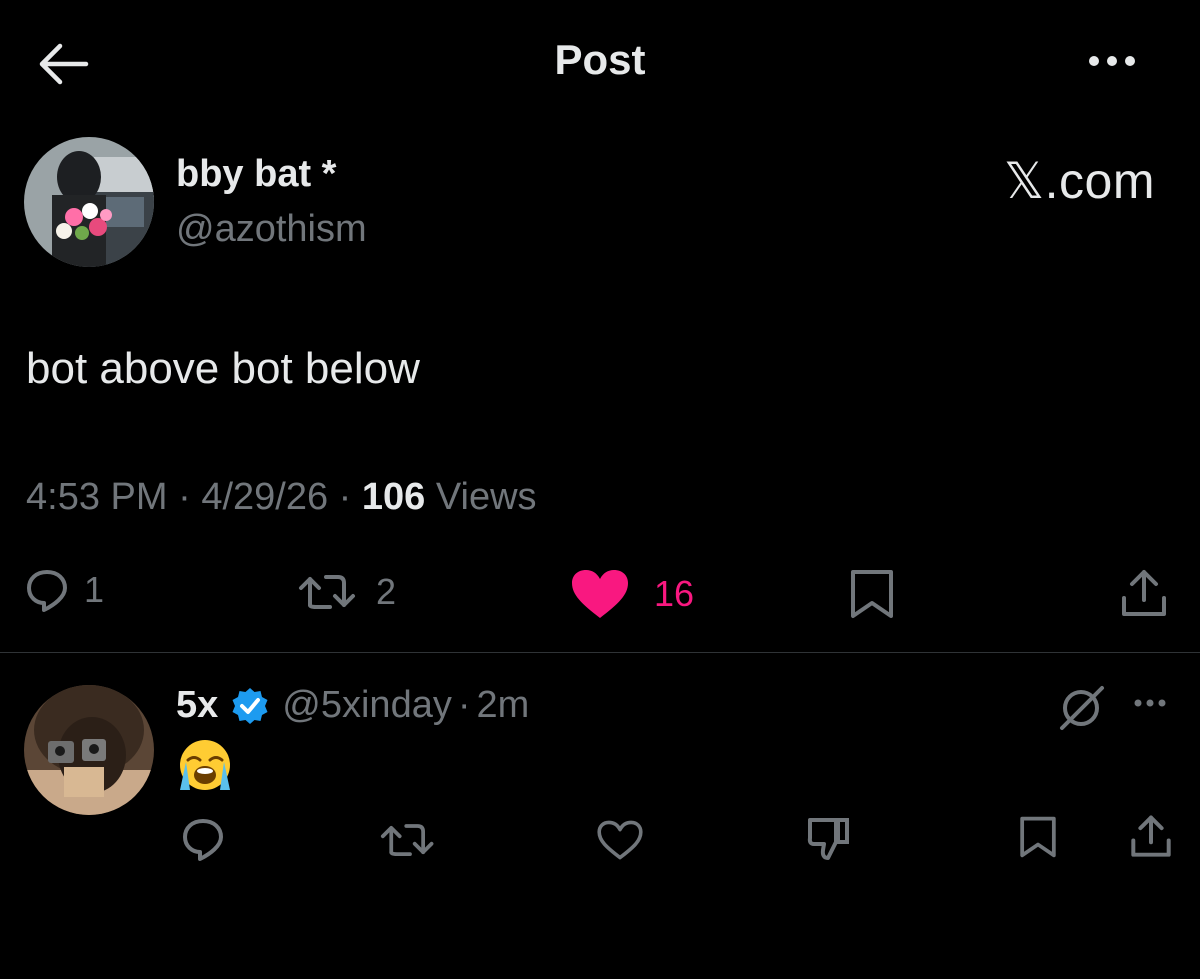 The width and height of the screenshot is (1200, 979). I want to click on reply-author-name: 5x, so click(197, 705).